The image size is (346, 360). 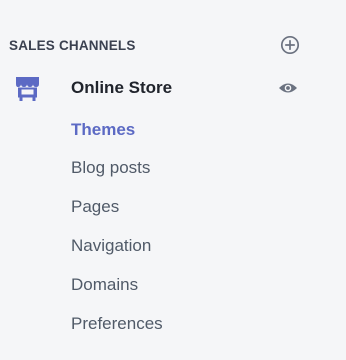 I want to click on sidebar-item-blog-posts: Blog posts, so click(x=117, y=167).